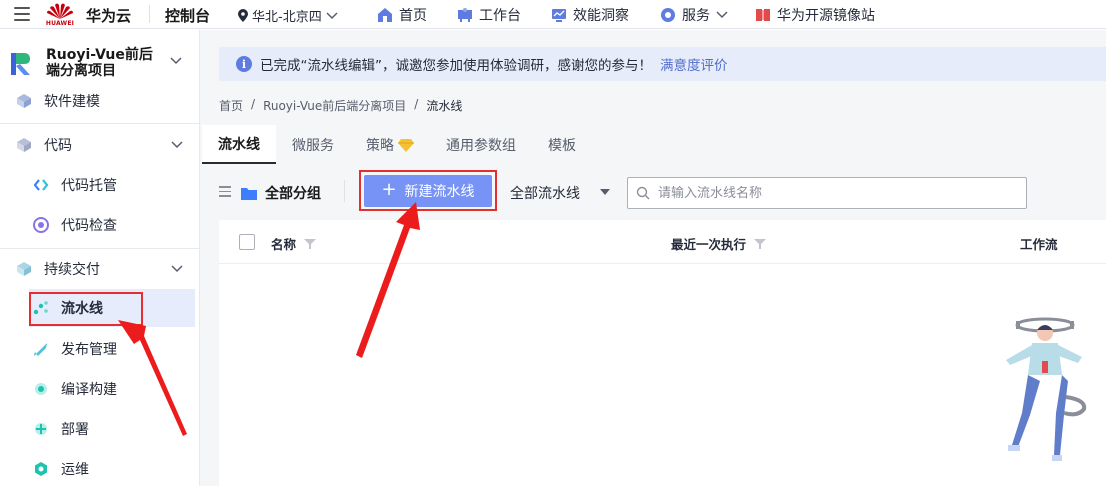 The height and width of the screenshot is (486, 1106). I want to click on arrow-to-new-pipeline-button, so click(388, 280).